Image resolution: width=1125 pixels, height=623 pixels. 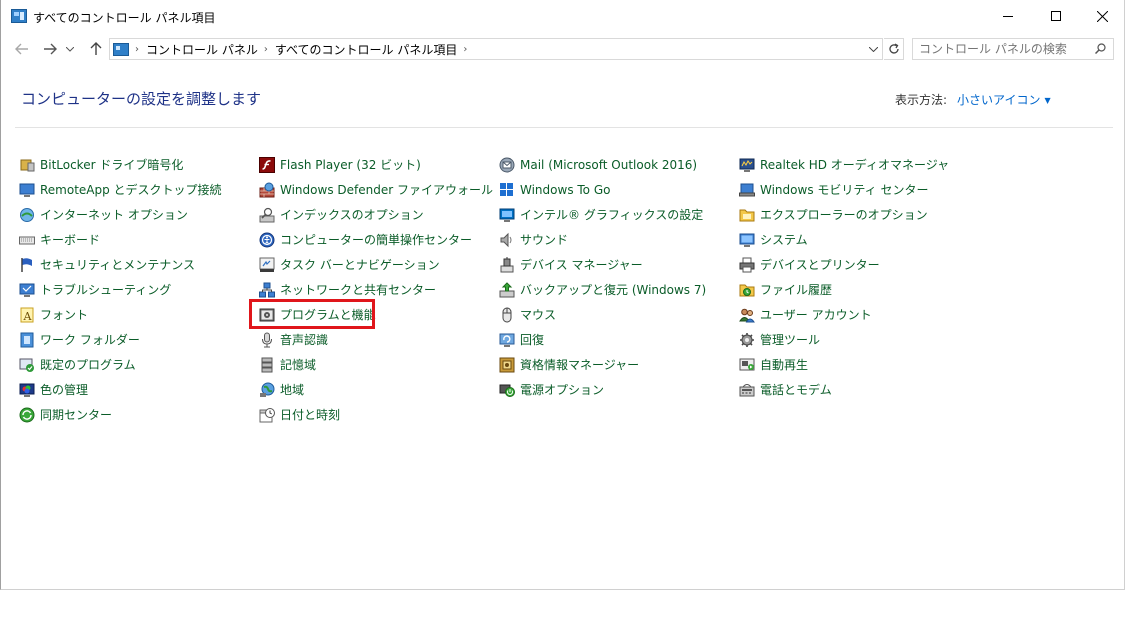 I want to click on control-panel-item-label: 管理ツール, so click(x=790, y=339).